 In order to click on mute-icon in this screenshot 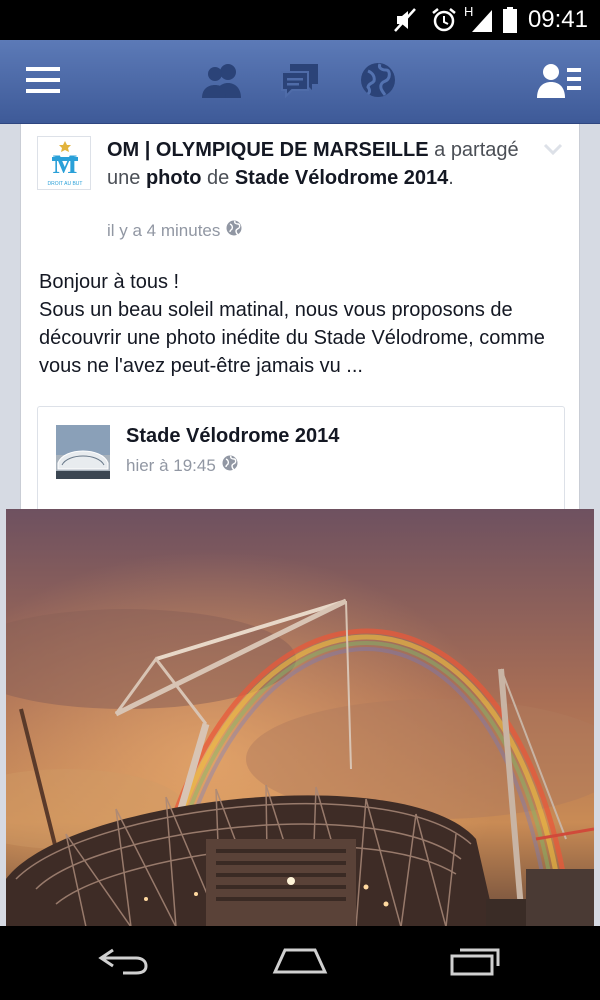, I will do `click(405, 22)`.